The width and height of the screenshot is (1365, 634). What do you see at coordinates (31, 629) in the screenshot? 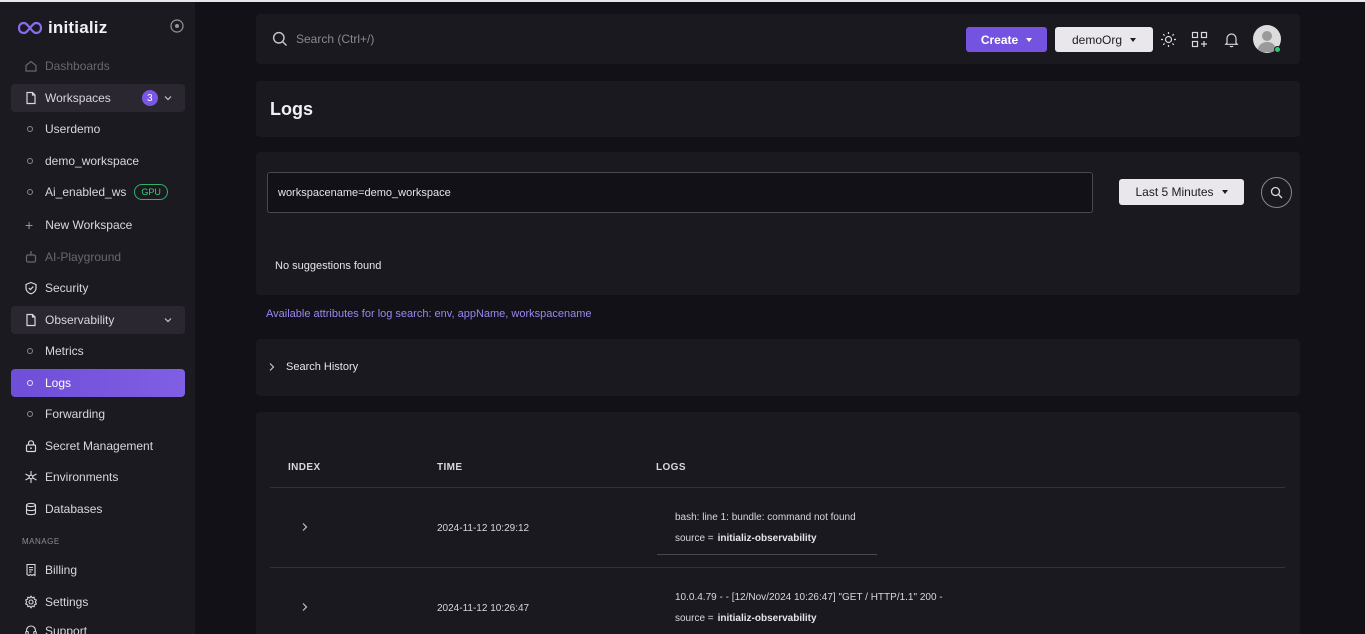
I see `headset-icon` at bounding box center [31, 629].